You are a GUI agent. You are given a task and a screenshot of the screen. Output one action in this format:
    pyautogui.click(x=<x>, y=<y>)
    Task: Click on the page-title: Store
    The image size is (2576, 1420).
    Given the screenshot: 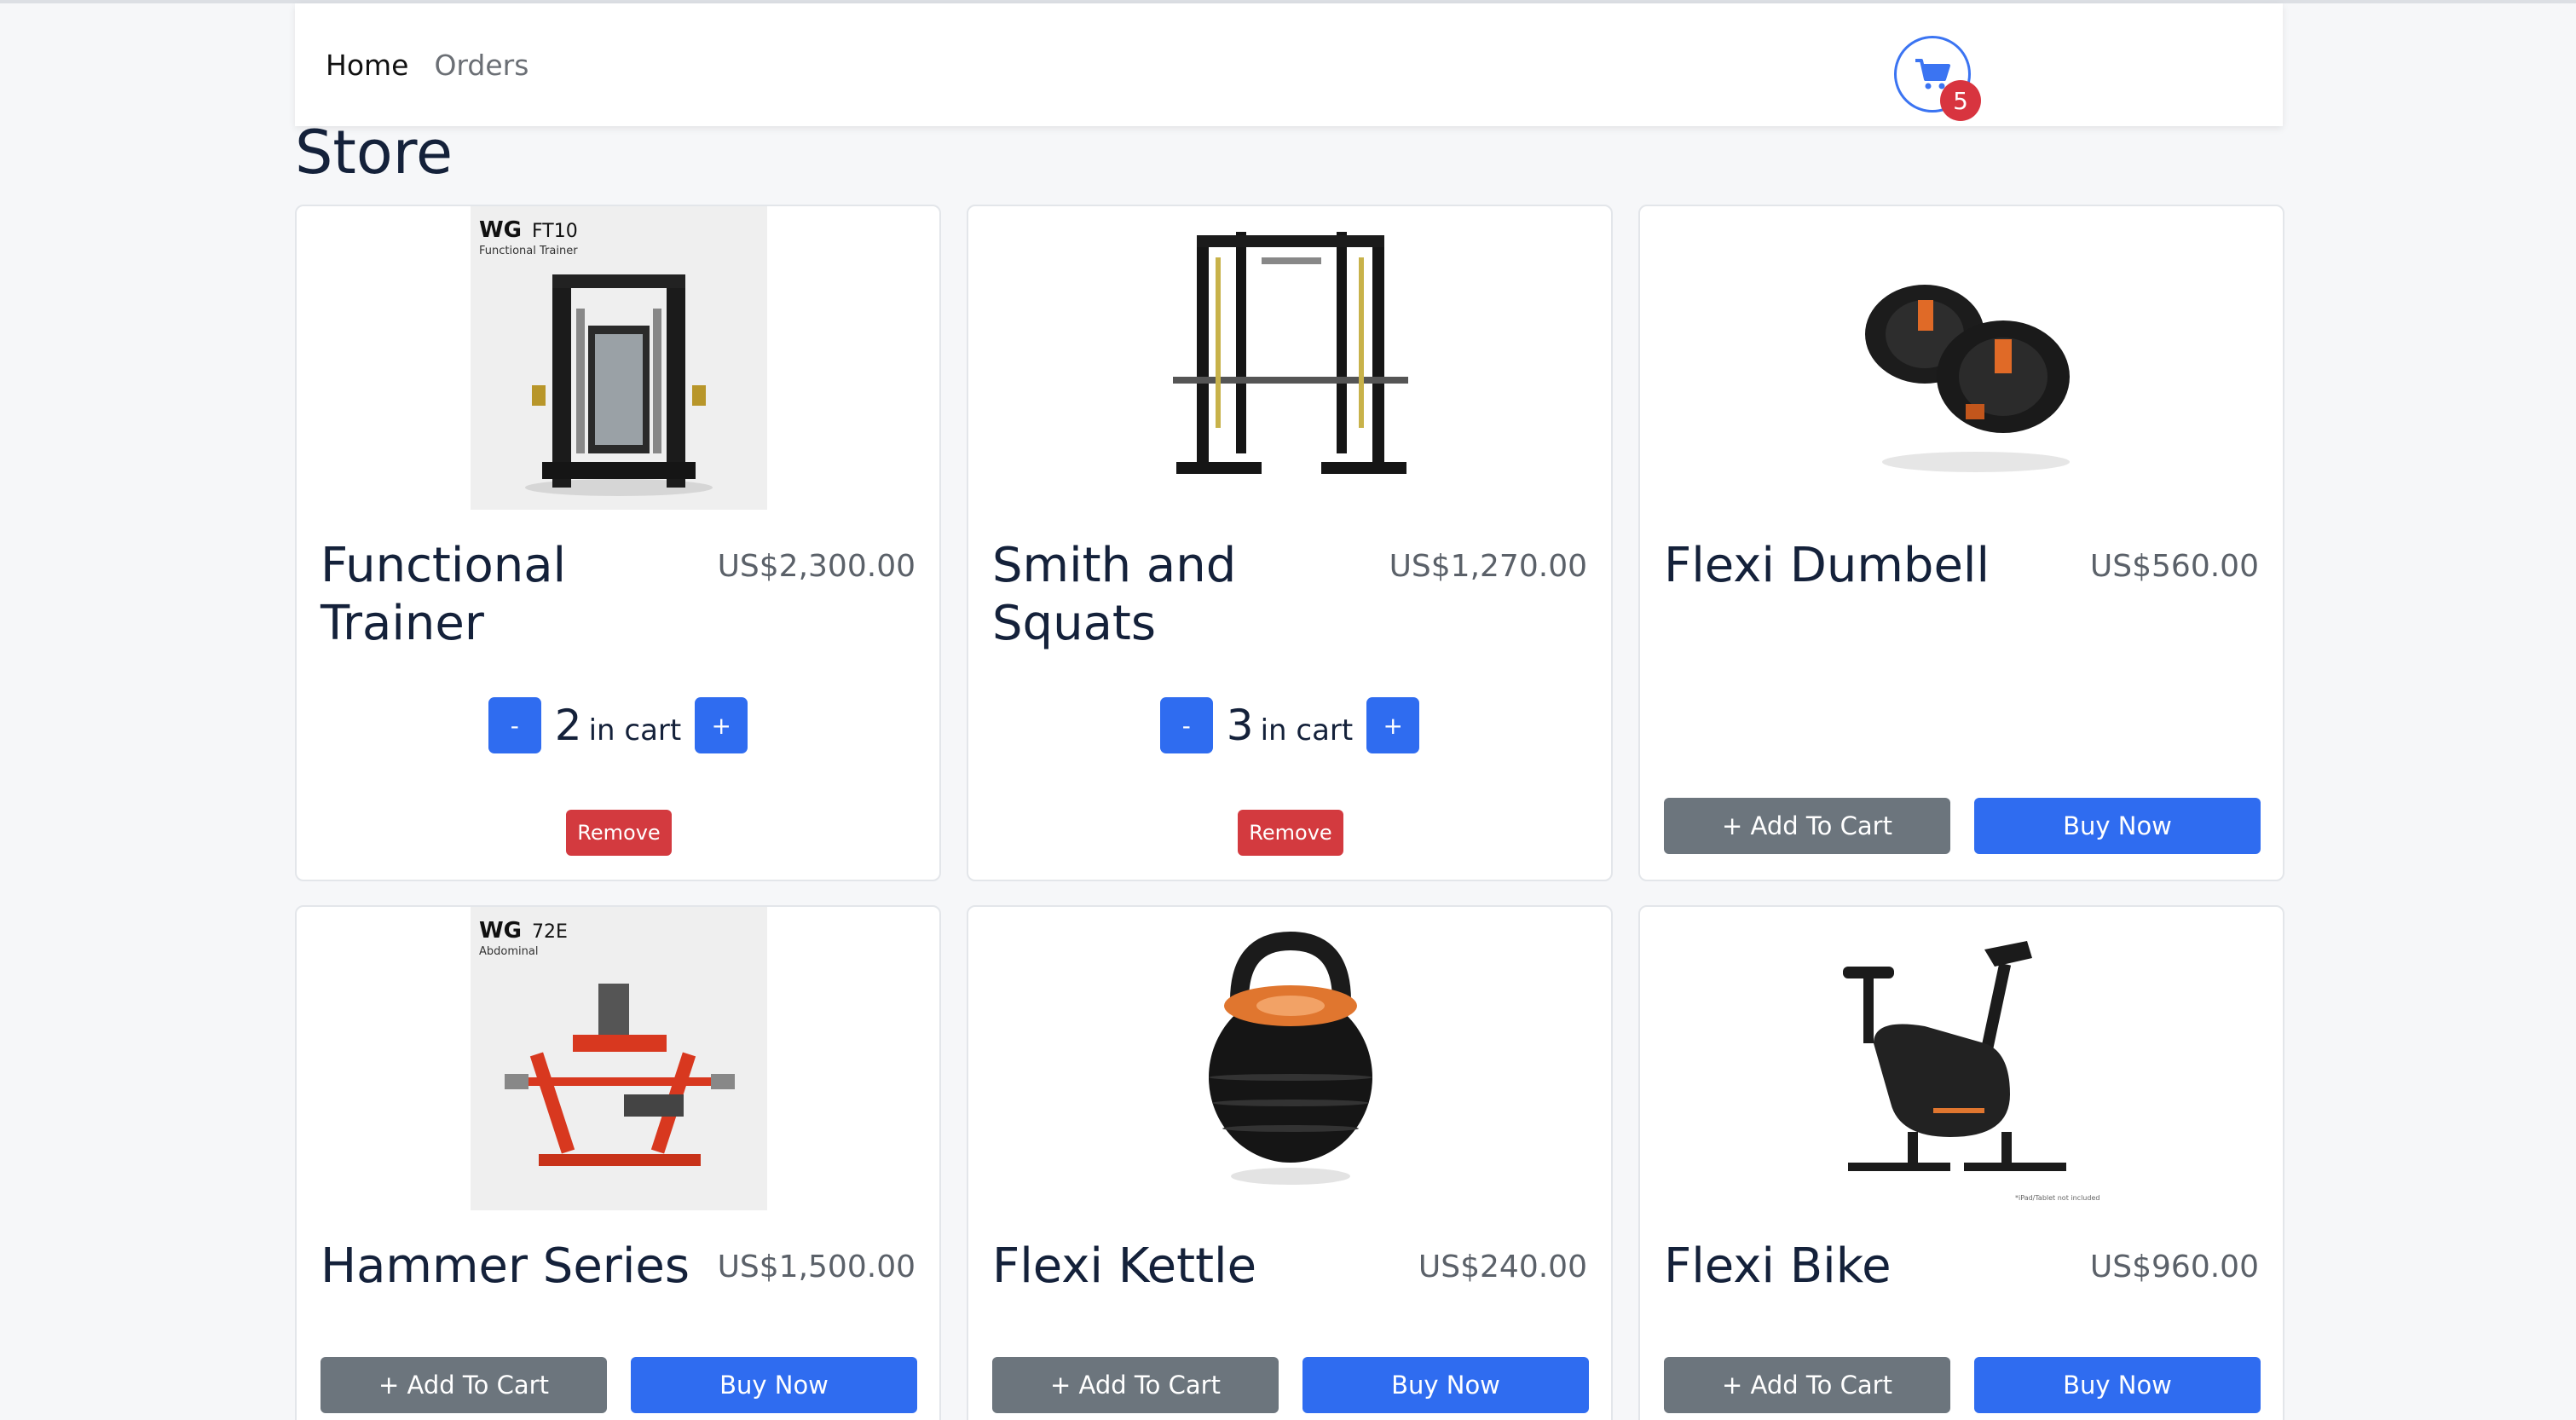 What is the action you would take?
    pyautogui.click(x=374, y=153)
    